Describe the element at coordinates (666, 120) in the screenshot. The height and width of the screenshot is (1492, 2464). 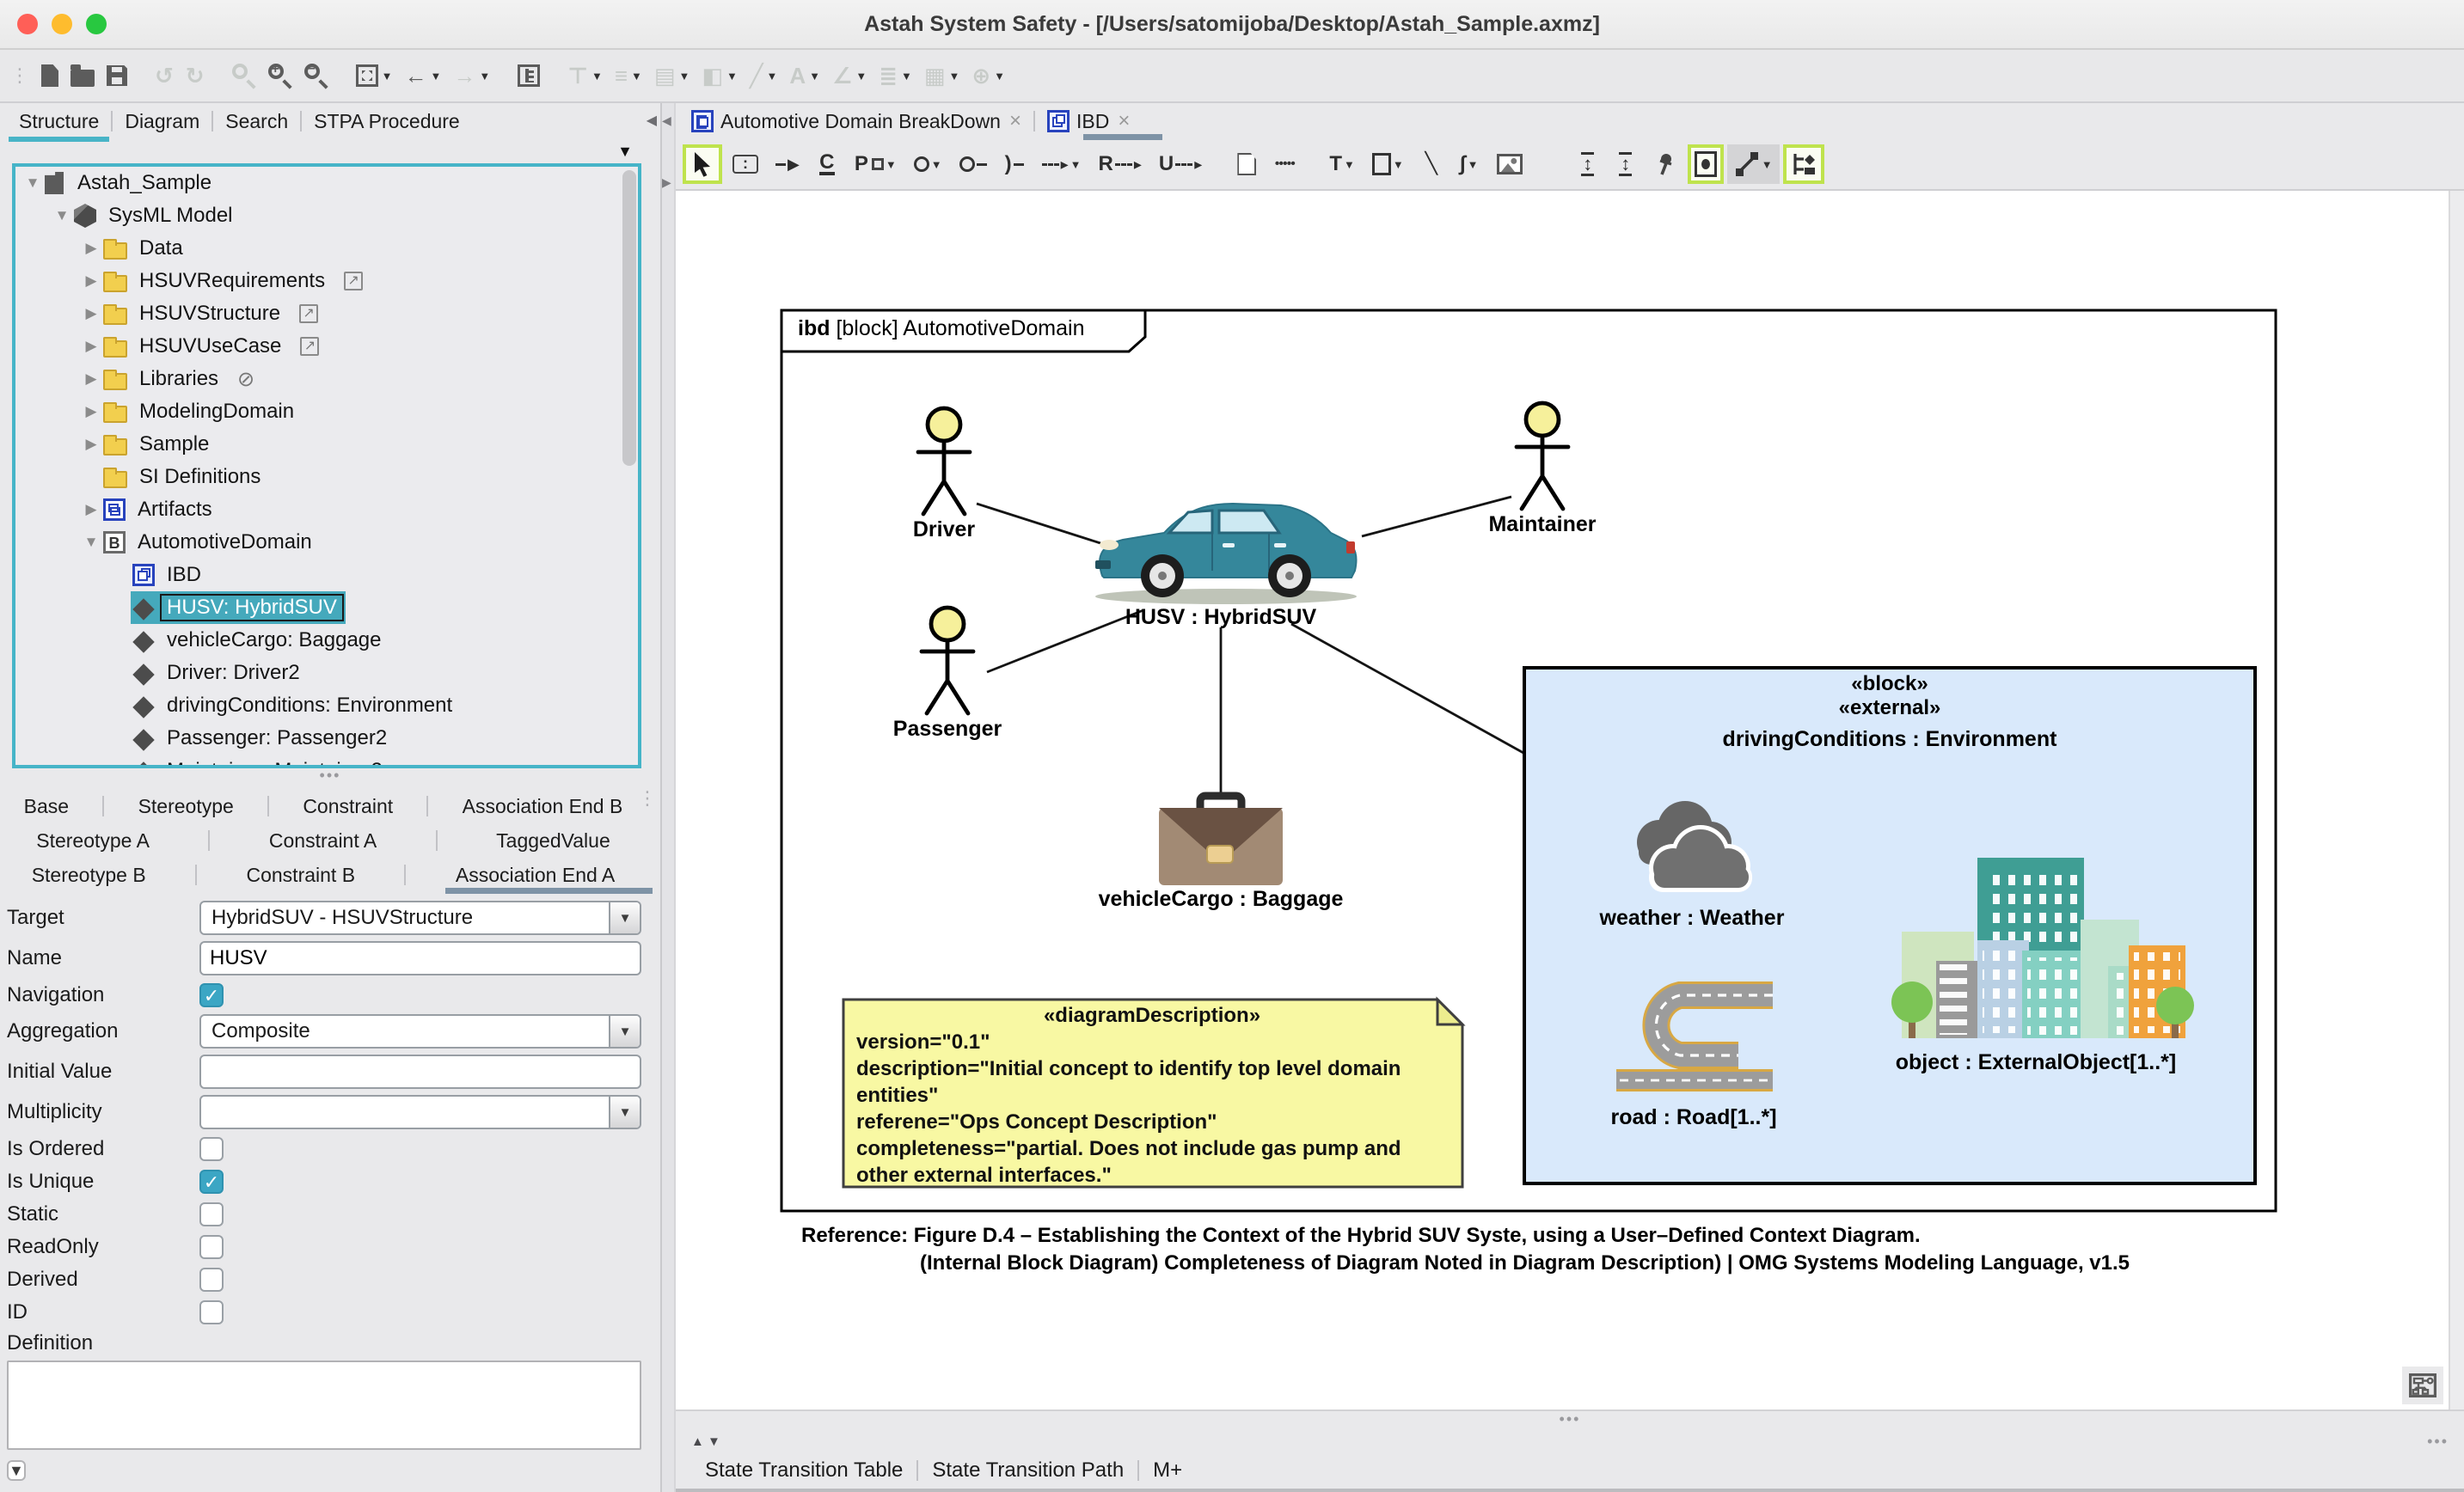
I see `collapse-left-arrow-icon: ◀` at that location.